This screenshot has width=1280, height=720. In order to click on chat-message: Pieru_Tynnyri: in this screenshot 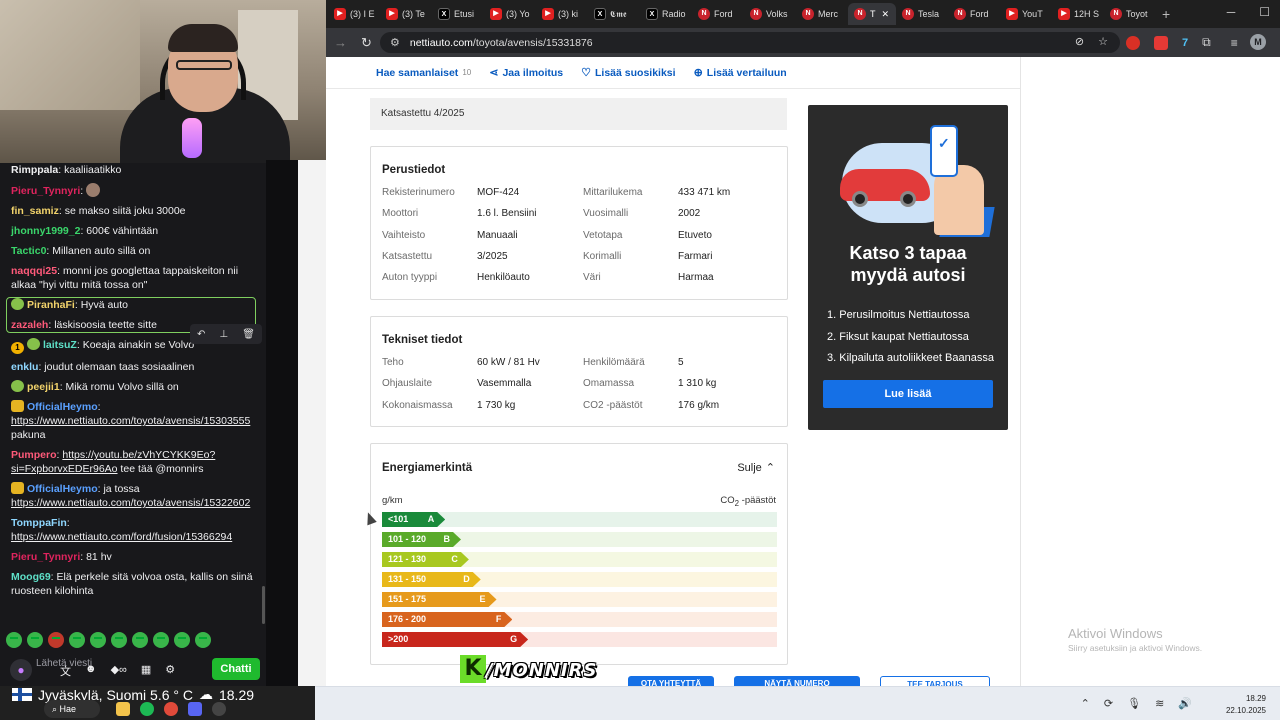, I will do `click(133, 190)`.